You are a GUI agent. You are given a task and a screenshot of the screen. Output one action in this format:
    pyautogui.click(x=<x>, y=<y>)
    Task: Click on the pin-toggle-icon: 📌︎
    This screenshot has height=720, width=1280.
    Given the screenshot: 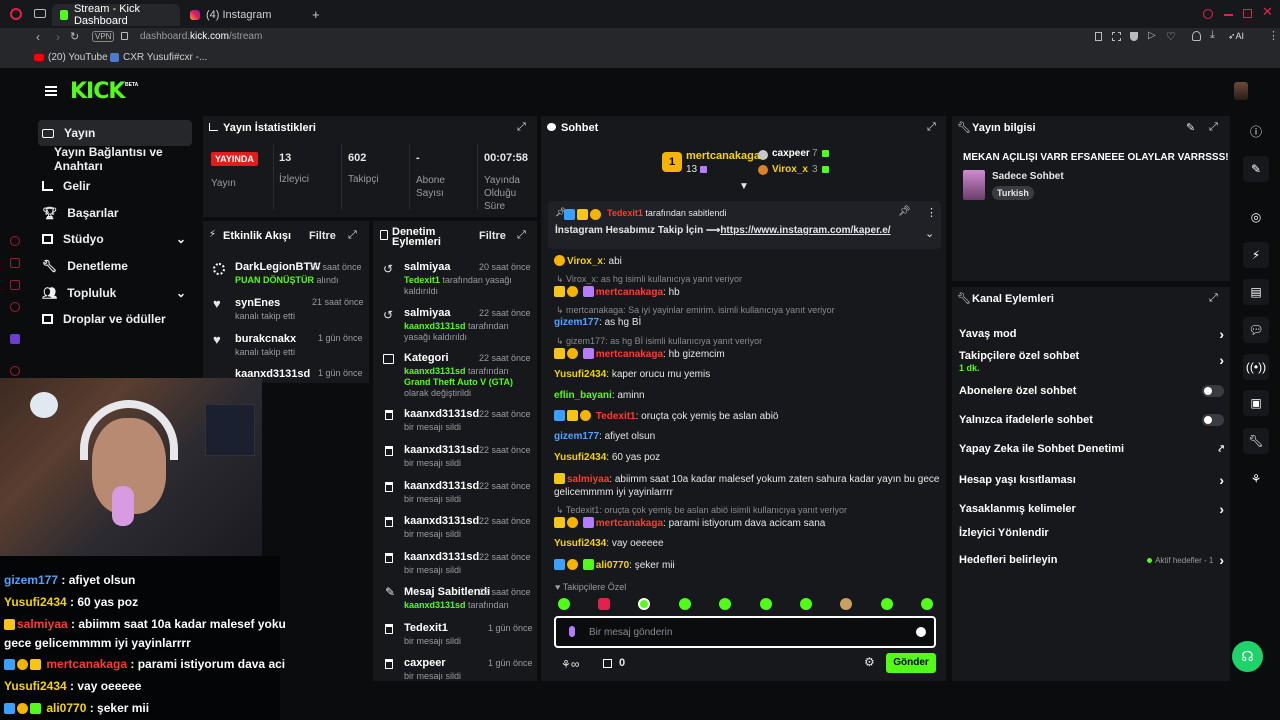 What is the action you would take?
    pyautogui.click(x=904, y=211)
    